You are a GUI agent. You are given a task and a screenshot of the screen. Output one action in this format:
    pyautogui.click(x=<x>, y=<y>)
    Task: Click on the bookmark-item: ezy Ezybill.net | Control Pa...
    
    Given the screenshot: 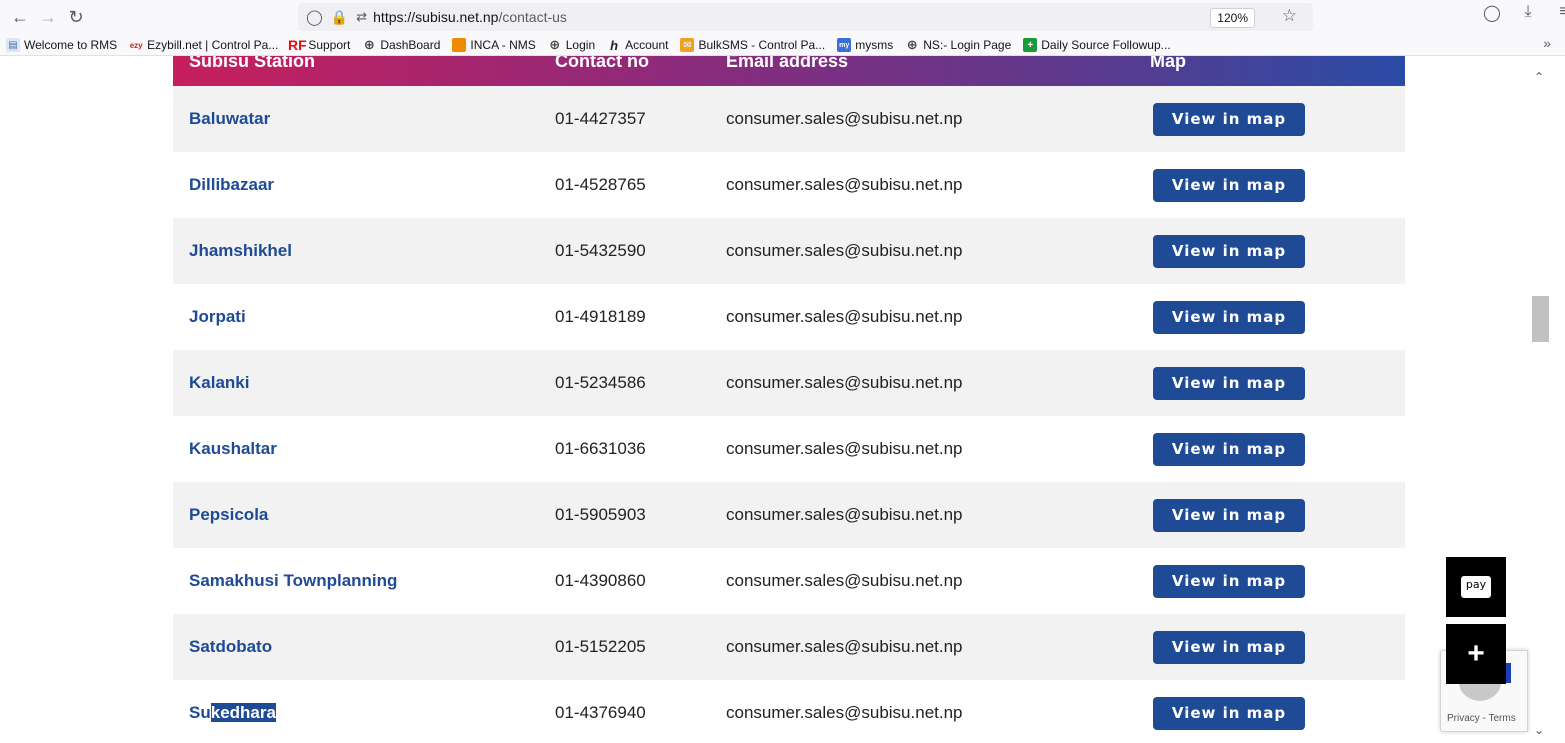 What is the action you would take?
    pyautogui.click(x=204, y=45)
    